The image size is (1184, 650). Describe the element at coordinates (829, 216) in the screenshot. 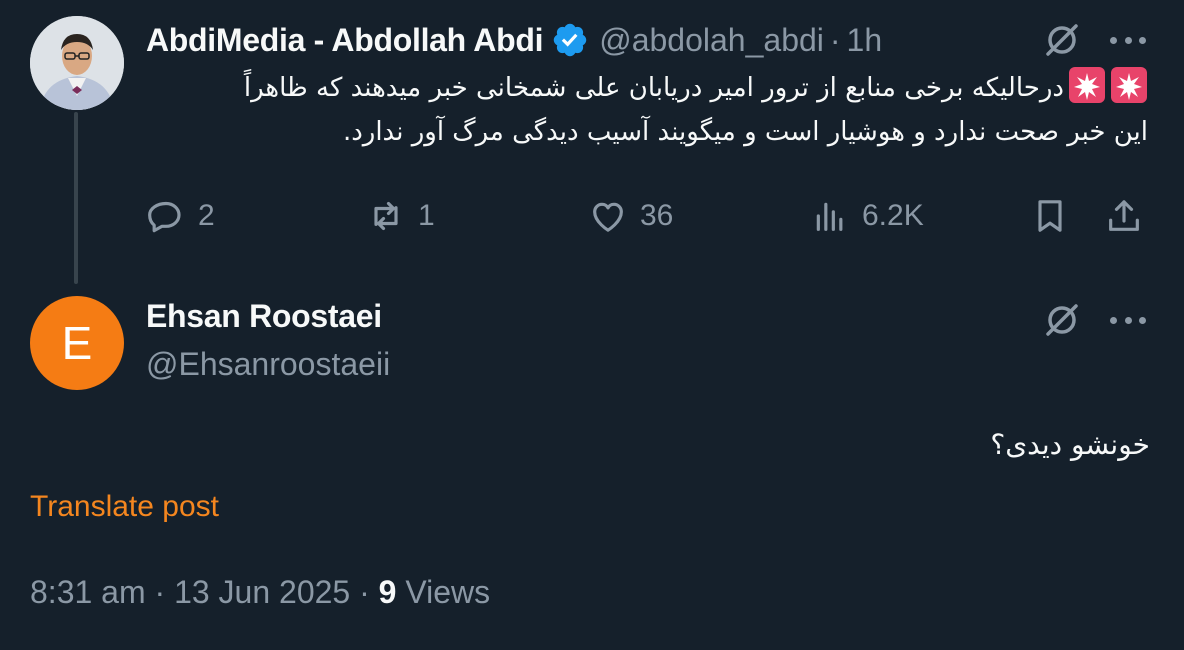

I see `analytics-icon` at that location.